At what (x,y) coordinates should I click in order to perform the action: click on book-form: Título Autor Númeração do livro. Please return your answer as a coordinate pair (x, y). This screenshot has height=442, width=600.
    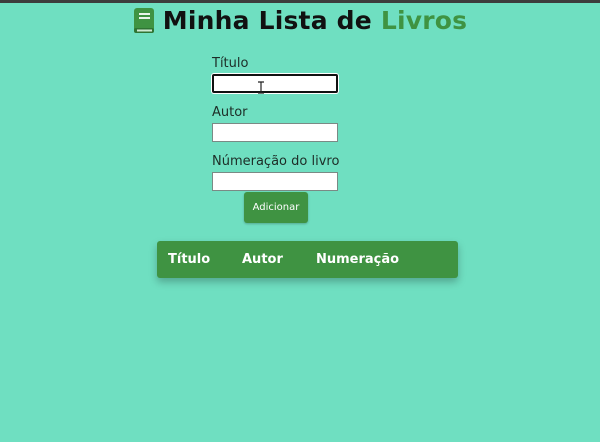
    Looking at the image, I should click on (282, 129).